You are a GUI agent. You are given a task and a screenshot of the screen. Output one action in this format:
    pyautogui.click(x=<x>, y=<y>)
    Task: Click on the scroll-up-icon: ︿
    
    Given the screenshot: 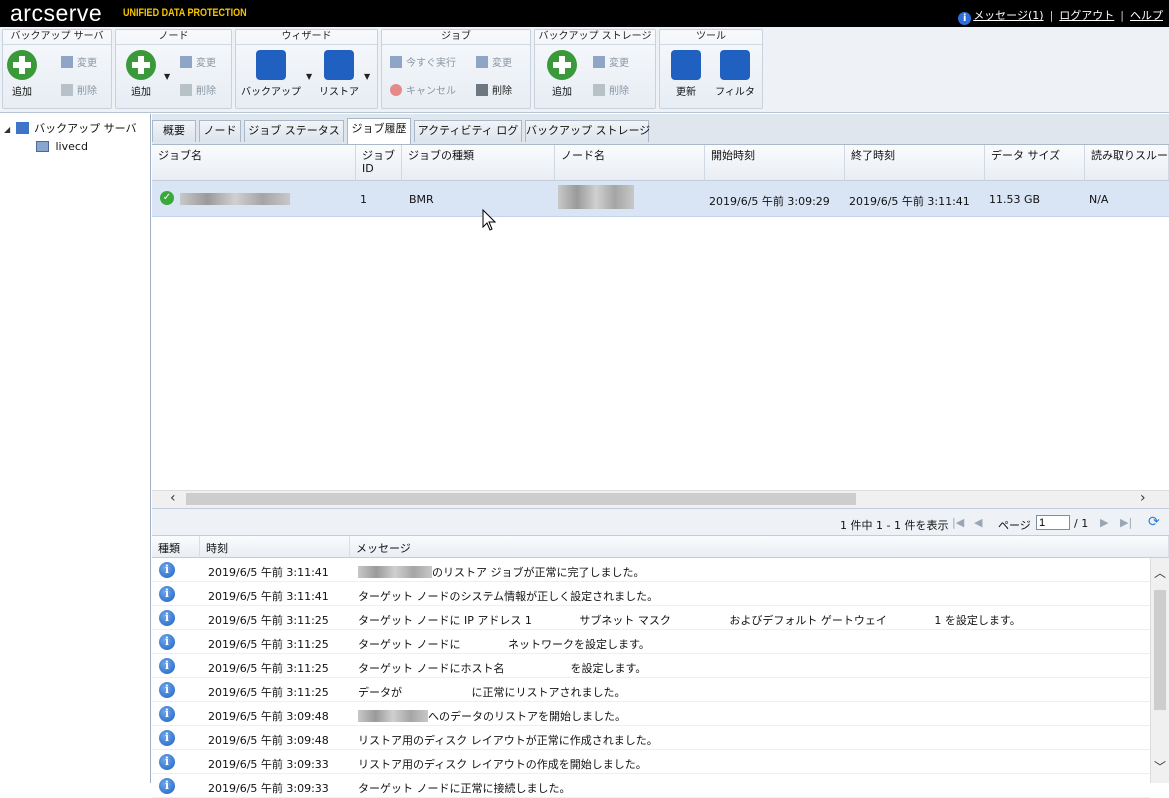 What is the action you would take?
    pyautogui.click(x=1160, y=572)
    